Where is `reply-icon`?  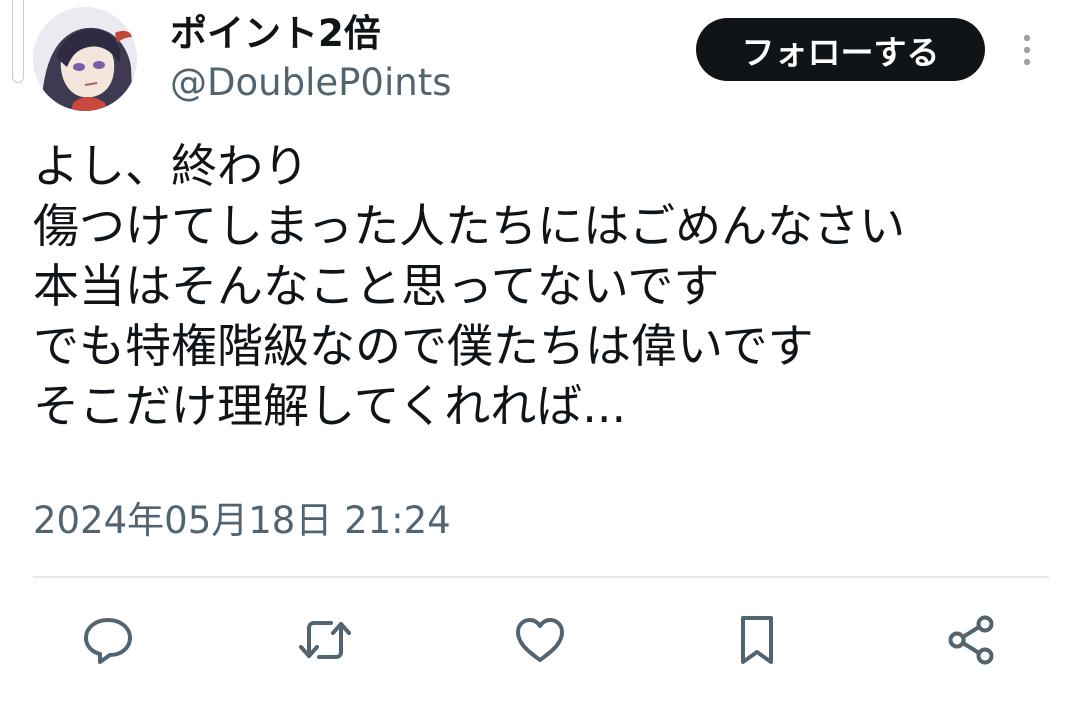 reply-icon is located at coordinates (108, 641).